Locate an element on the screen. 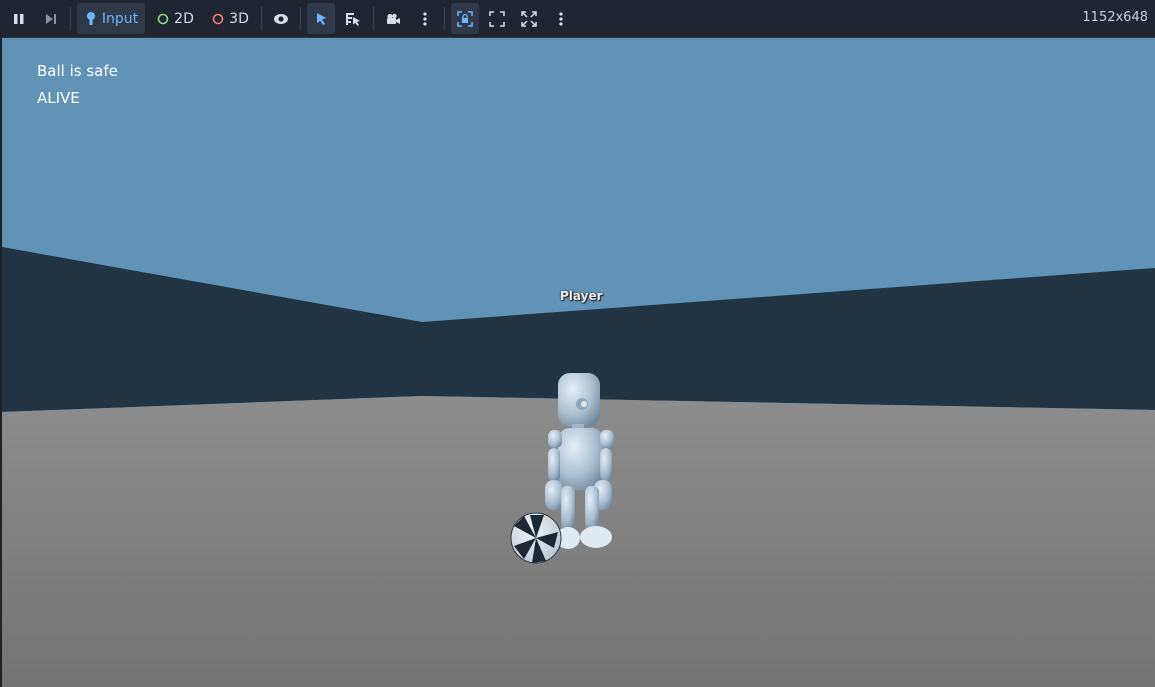 The width and height of the screenshot is (1155, 687). mode-2d-button: 2D is located at coordinates (175, 18).